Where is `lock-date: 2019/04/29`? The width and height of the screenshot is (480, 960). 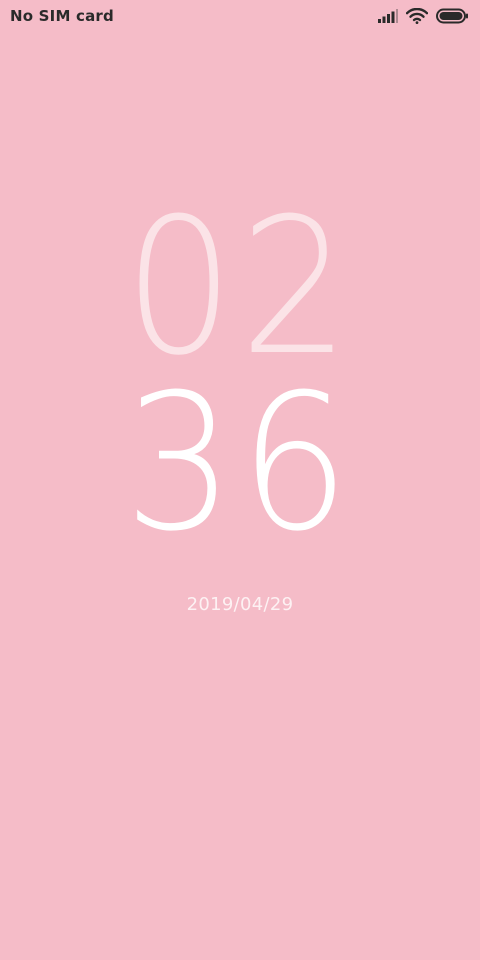
lock-date: 2019/04/29 is located at coordinates (240, 604).